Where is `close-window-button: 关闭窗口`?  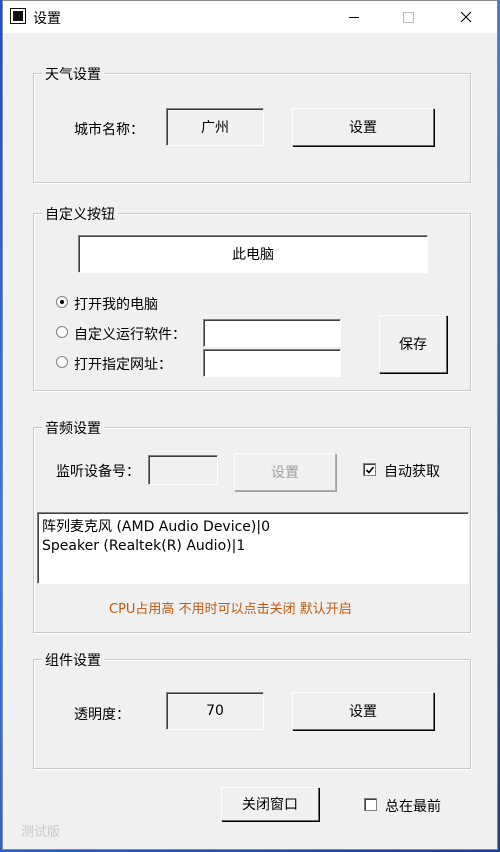 close-window-button: 关闭窗口 is located at coordinates (270, 804).